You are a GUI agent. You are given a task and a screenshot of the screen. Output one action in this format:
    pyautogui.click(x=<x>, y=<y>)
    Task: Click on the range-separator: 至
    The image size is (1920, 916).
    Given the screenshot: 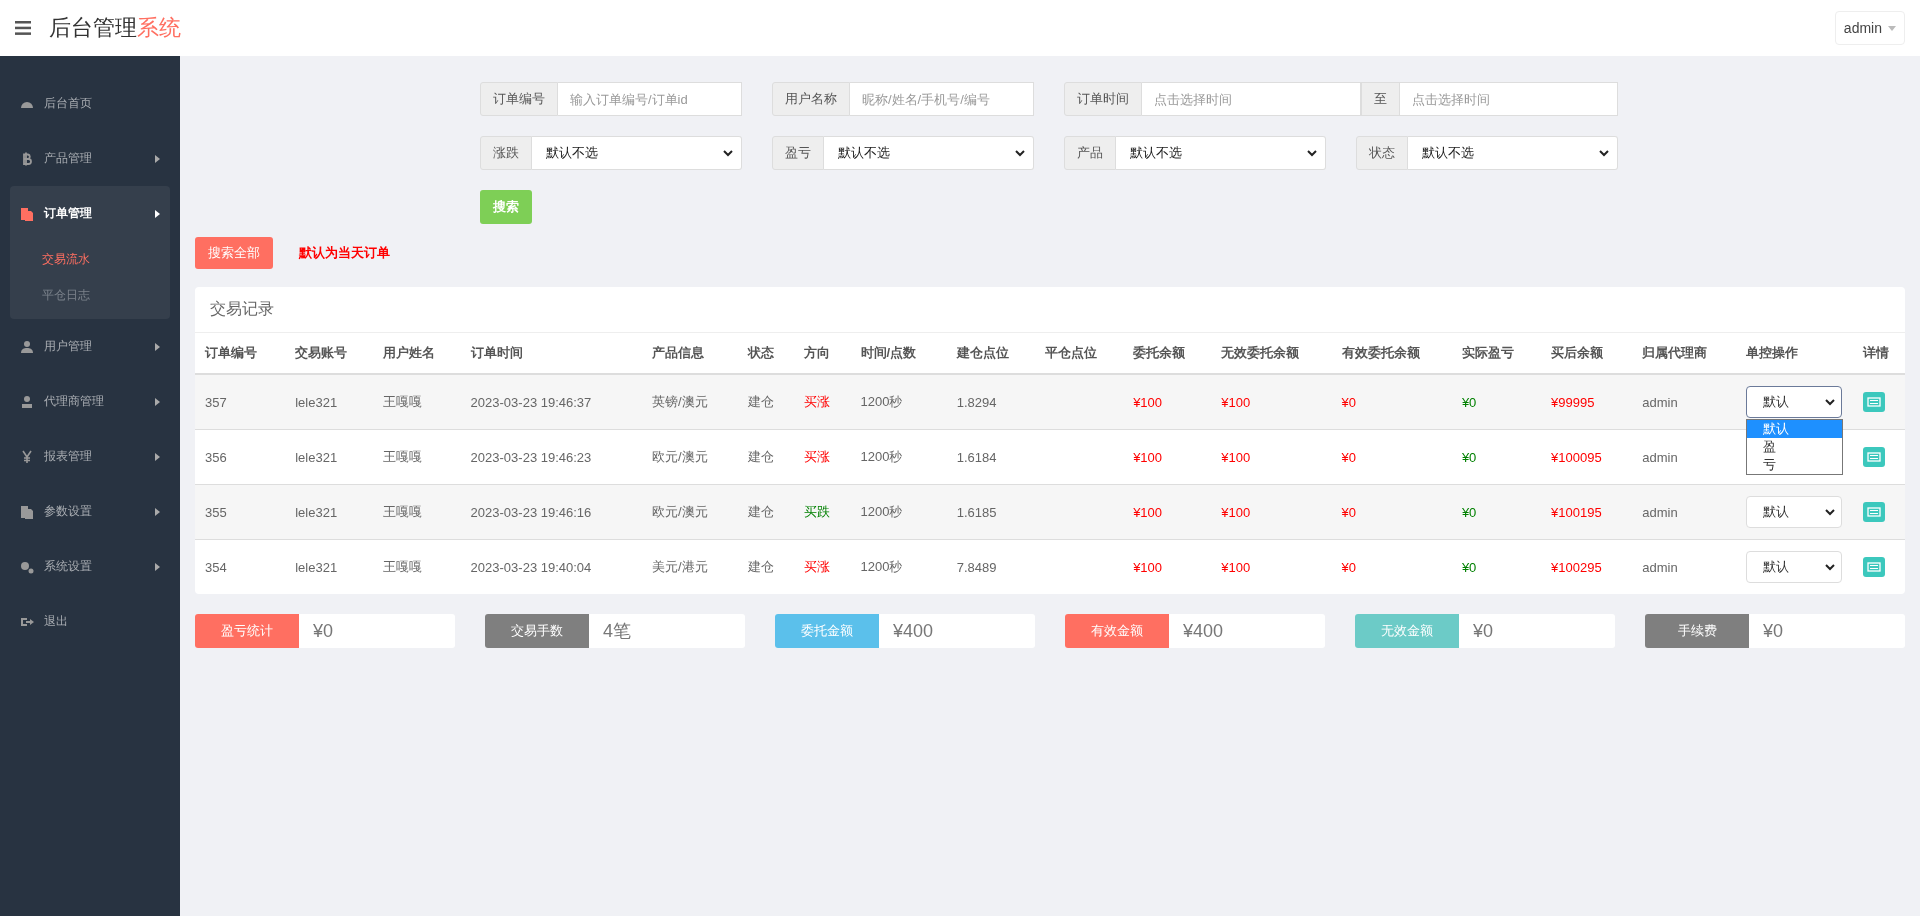 What is the action you would take?
    pyautogui.click(x=1380, y=99)
    